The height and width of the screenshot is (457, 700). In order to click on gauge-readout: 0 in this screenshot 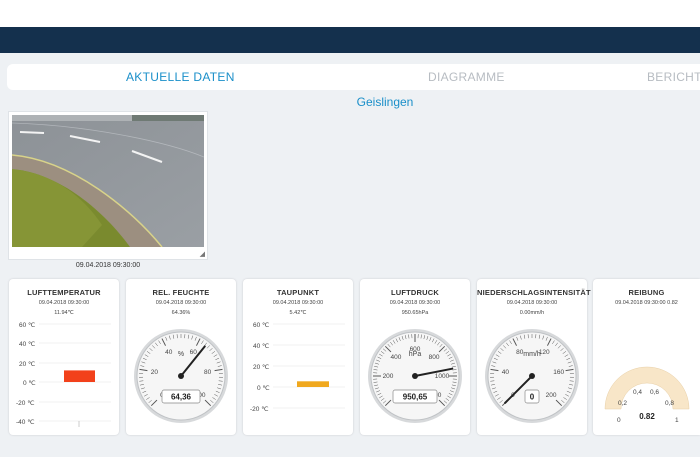, I will do `click(532, 397)`.